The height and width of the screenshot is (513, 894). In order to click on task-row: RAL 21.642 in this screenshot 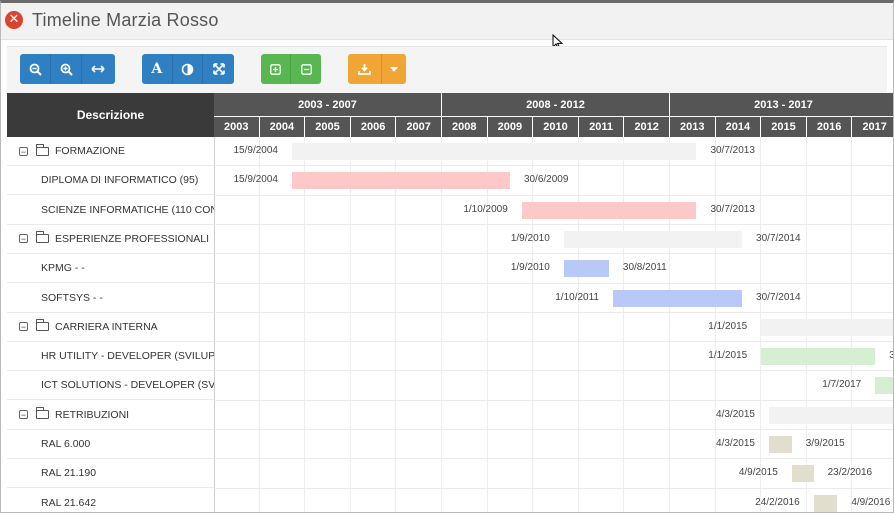, I will do `click(110, 500)`.